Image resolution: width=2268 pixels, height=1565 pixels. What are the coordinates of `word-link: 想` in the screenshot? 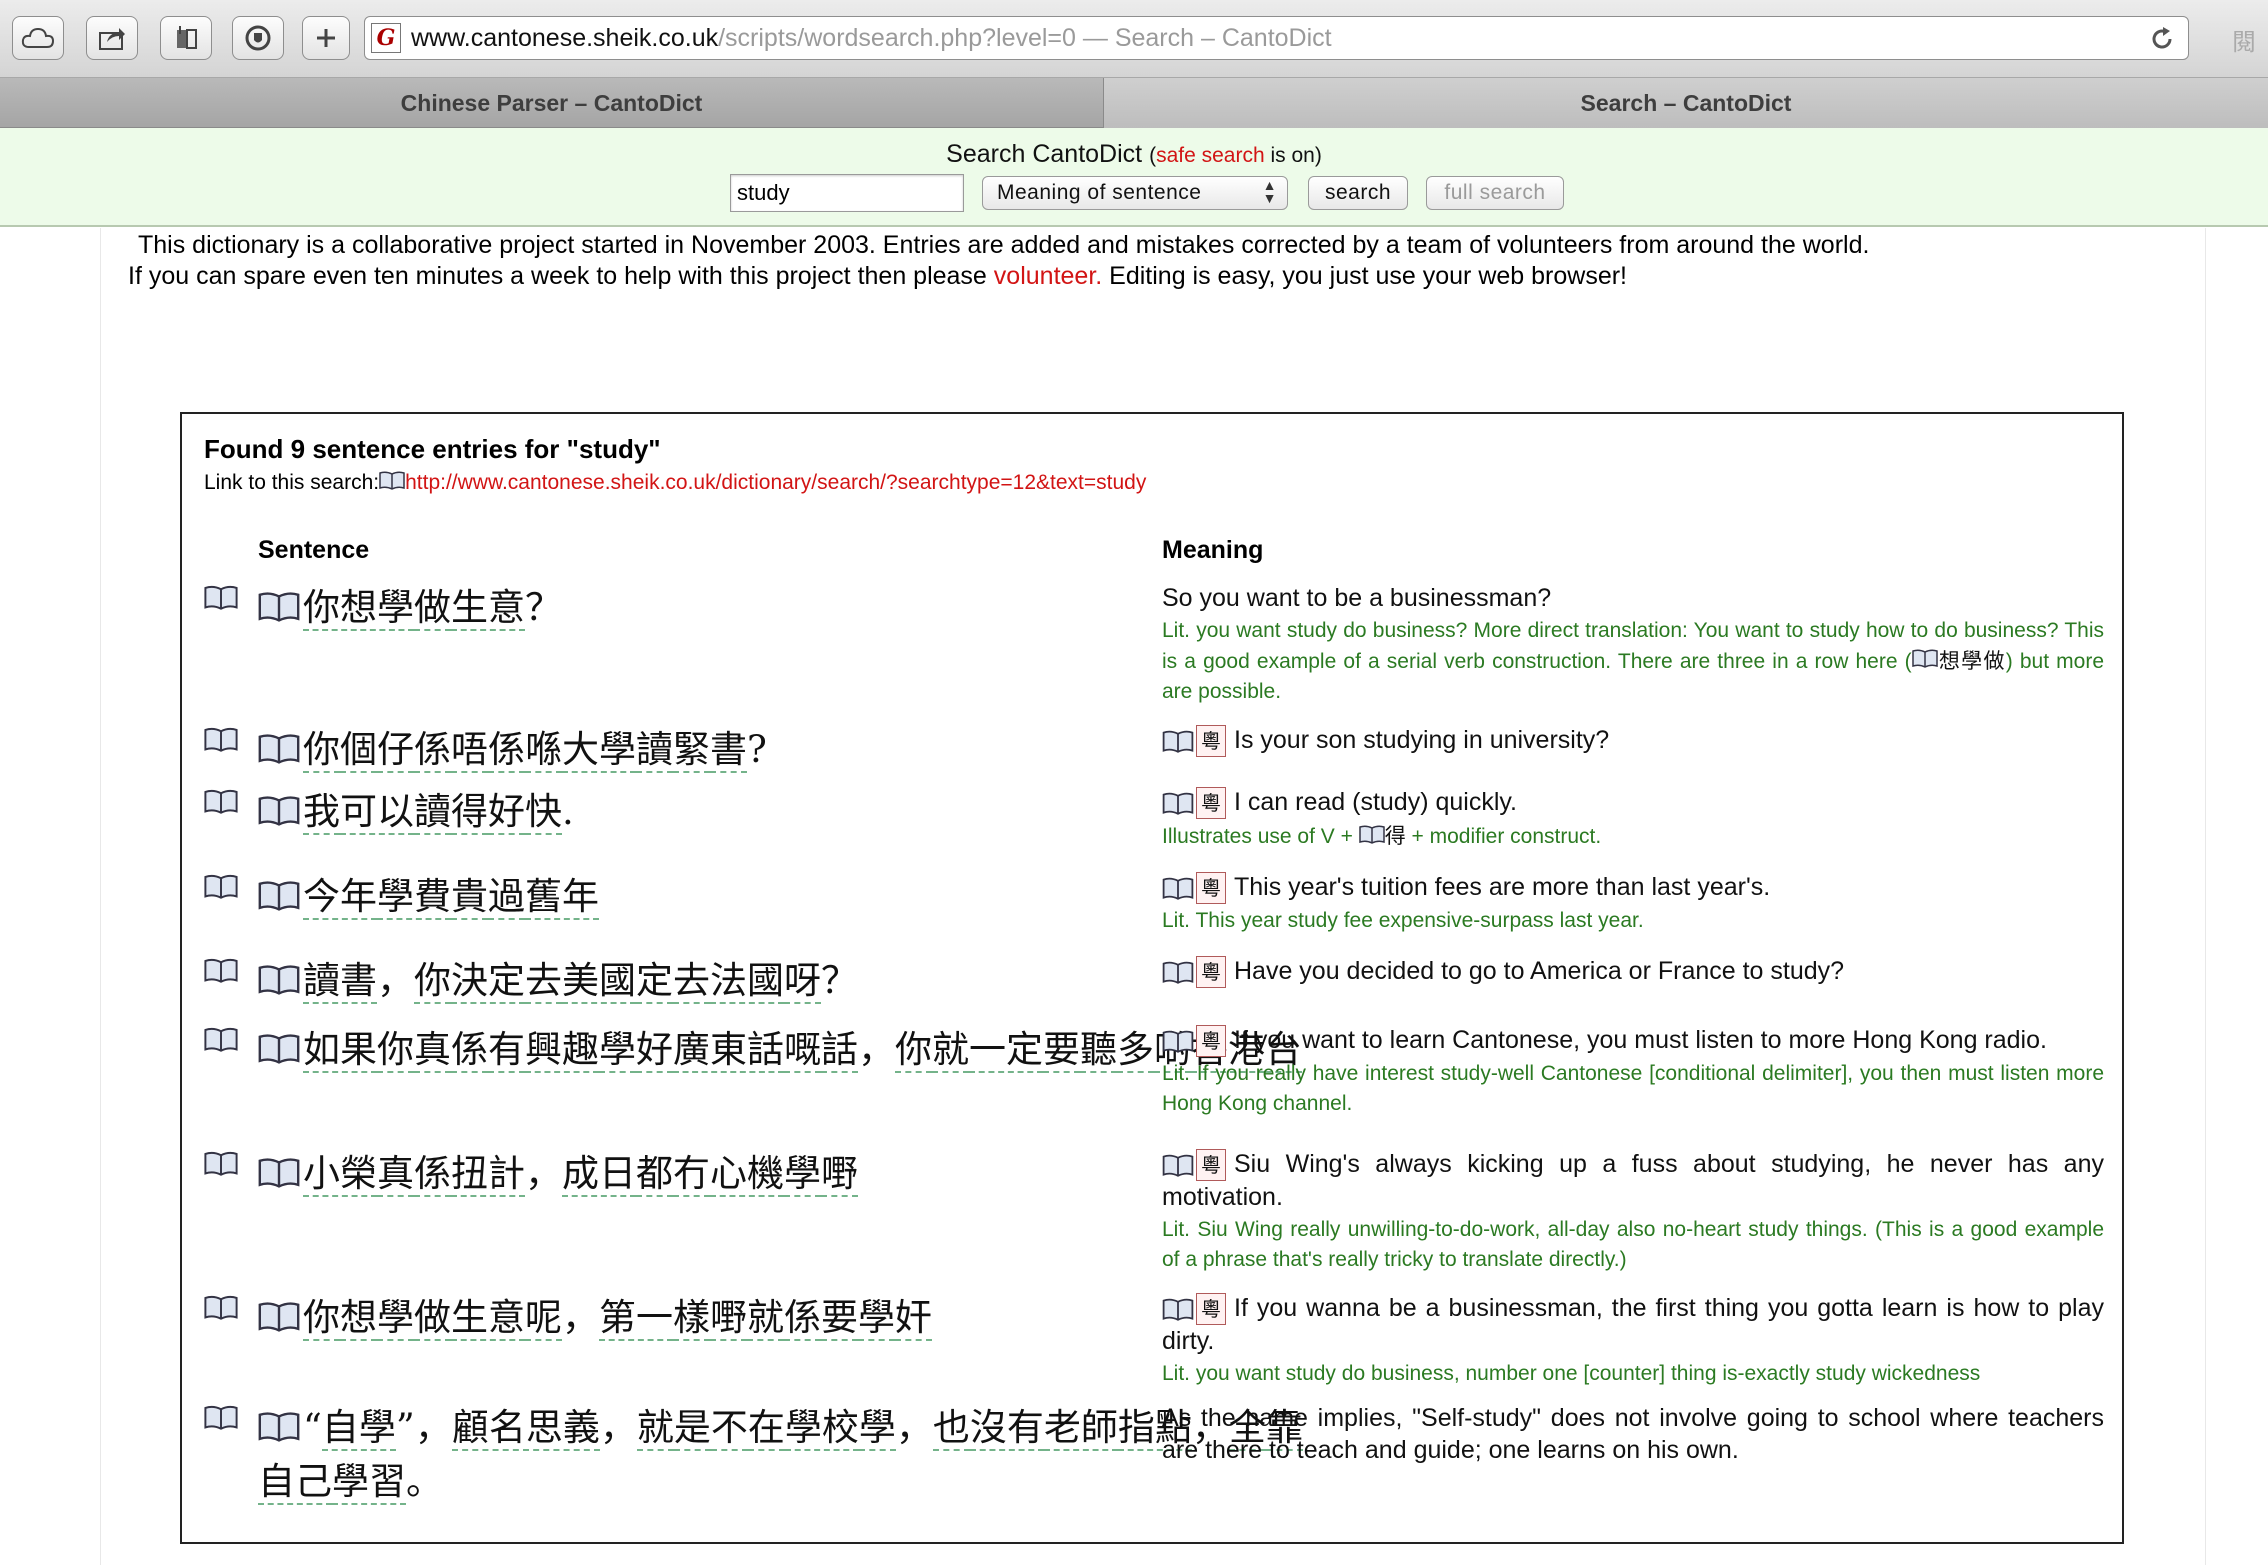 It's located at (358, 1318).